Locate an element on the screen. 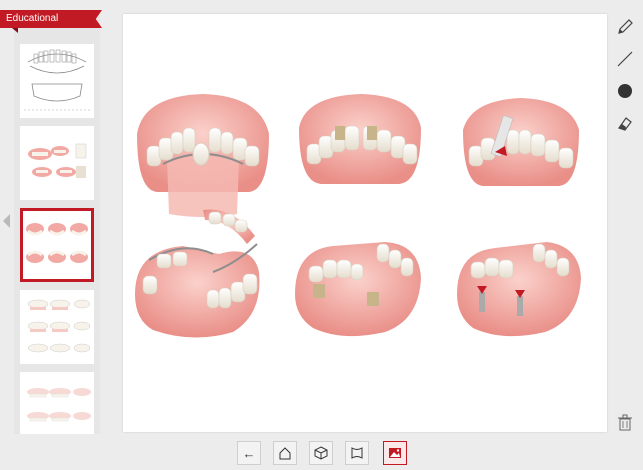 The width and height of the screenshot is (643, 470). circle-icon is located at coordinates (625, 91).